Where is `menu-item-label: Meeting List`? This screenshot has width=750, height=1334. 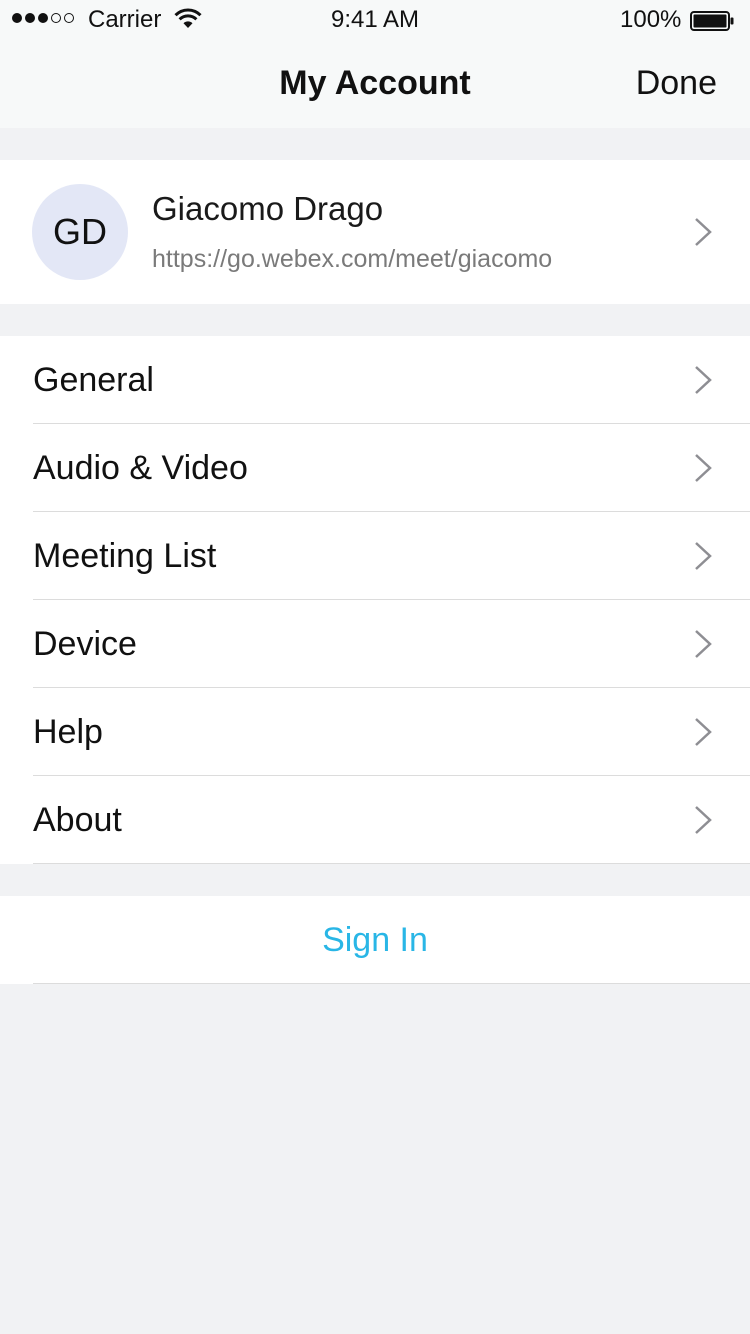
menu-item-label: Meeting List is located at coordinates (125, 556).